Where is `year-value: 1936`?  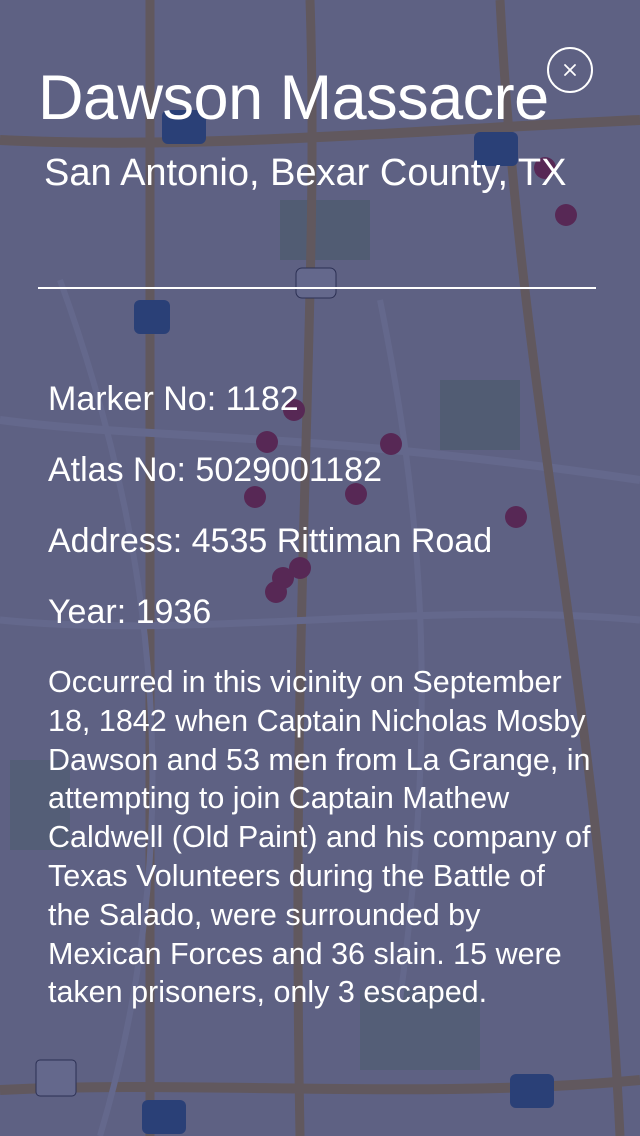 year-value: 1936 is located at coordinates (173, 612).